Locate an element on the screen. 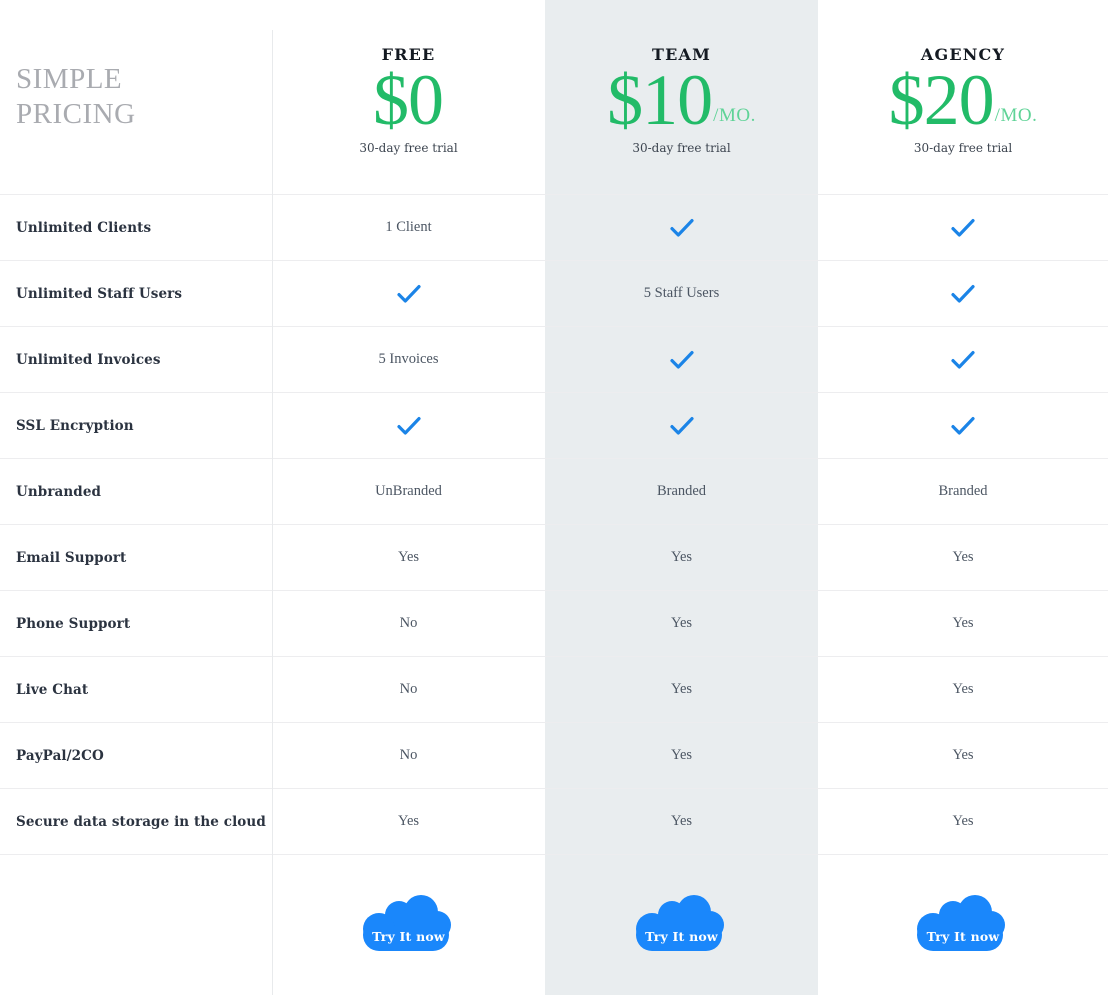 The height and width of the screenshot is (996, 1108). table-row: Phone Support No Yes Yes is located at coordinates (554, 624).